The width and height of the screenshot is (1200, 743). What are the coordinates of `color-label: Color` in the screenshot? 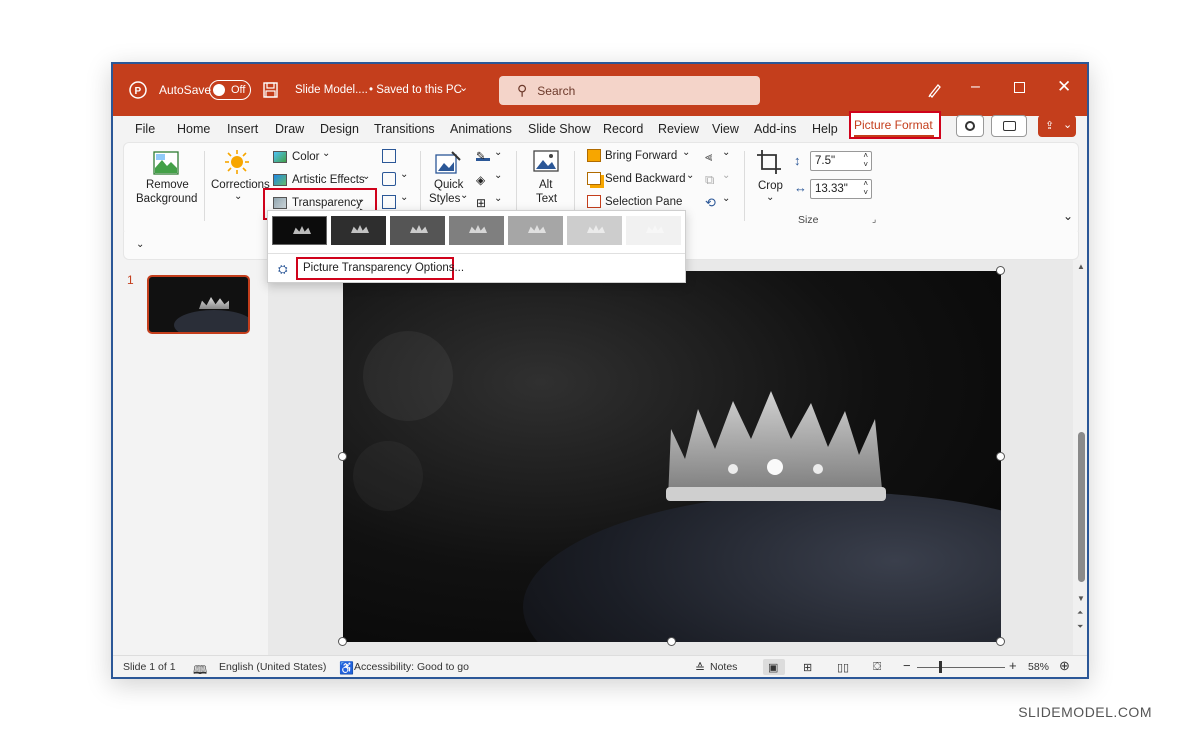 It's located at (305, 157).